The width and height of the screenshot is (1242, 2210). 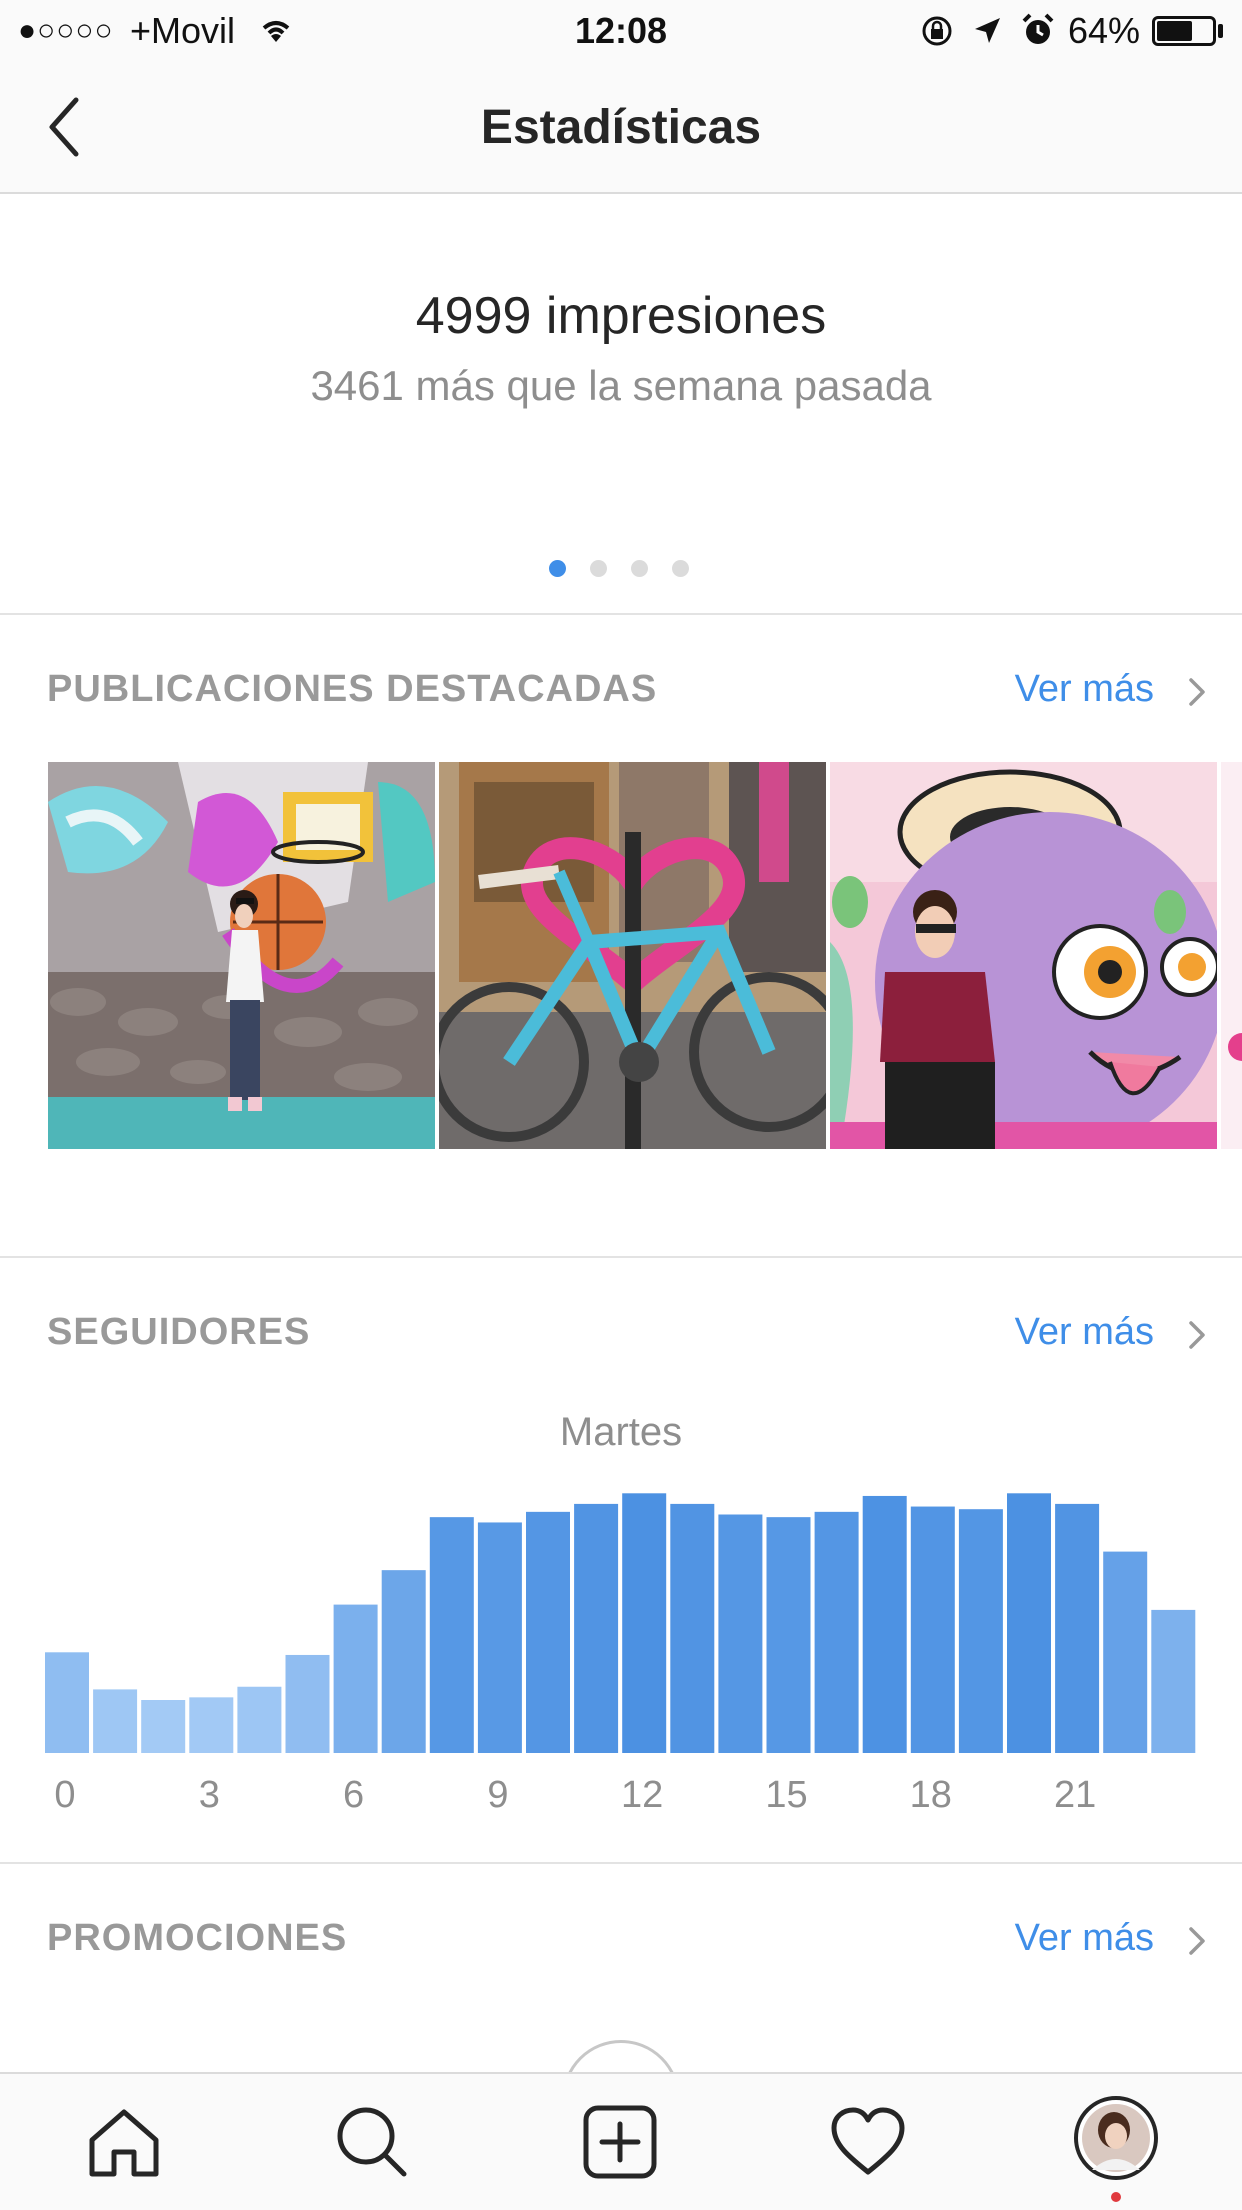 I want to click on profile-avatar, so click(x=1116, y=2138).